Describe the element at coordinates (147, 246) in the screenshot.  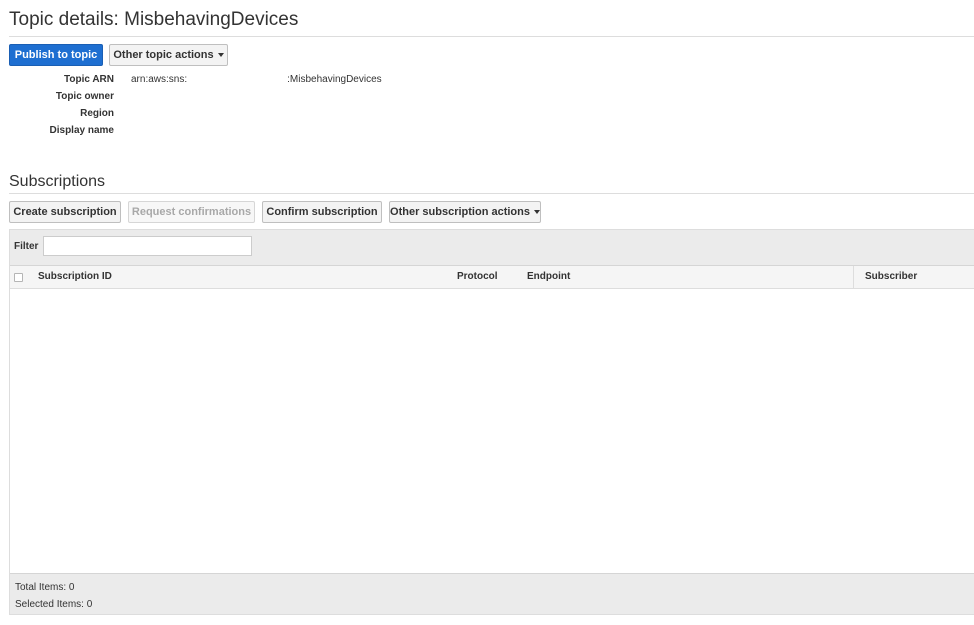
I see `filter-input` at that location.